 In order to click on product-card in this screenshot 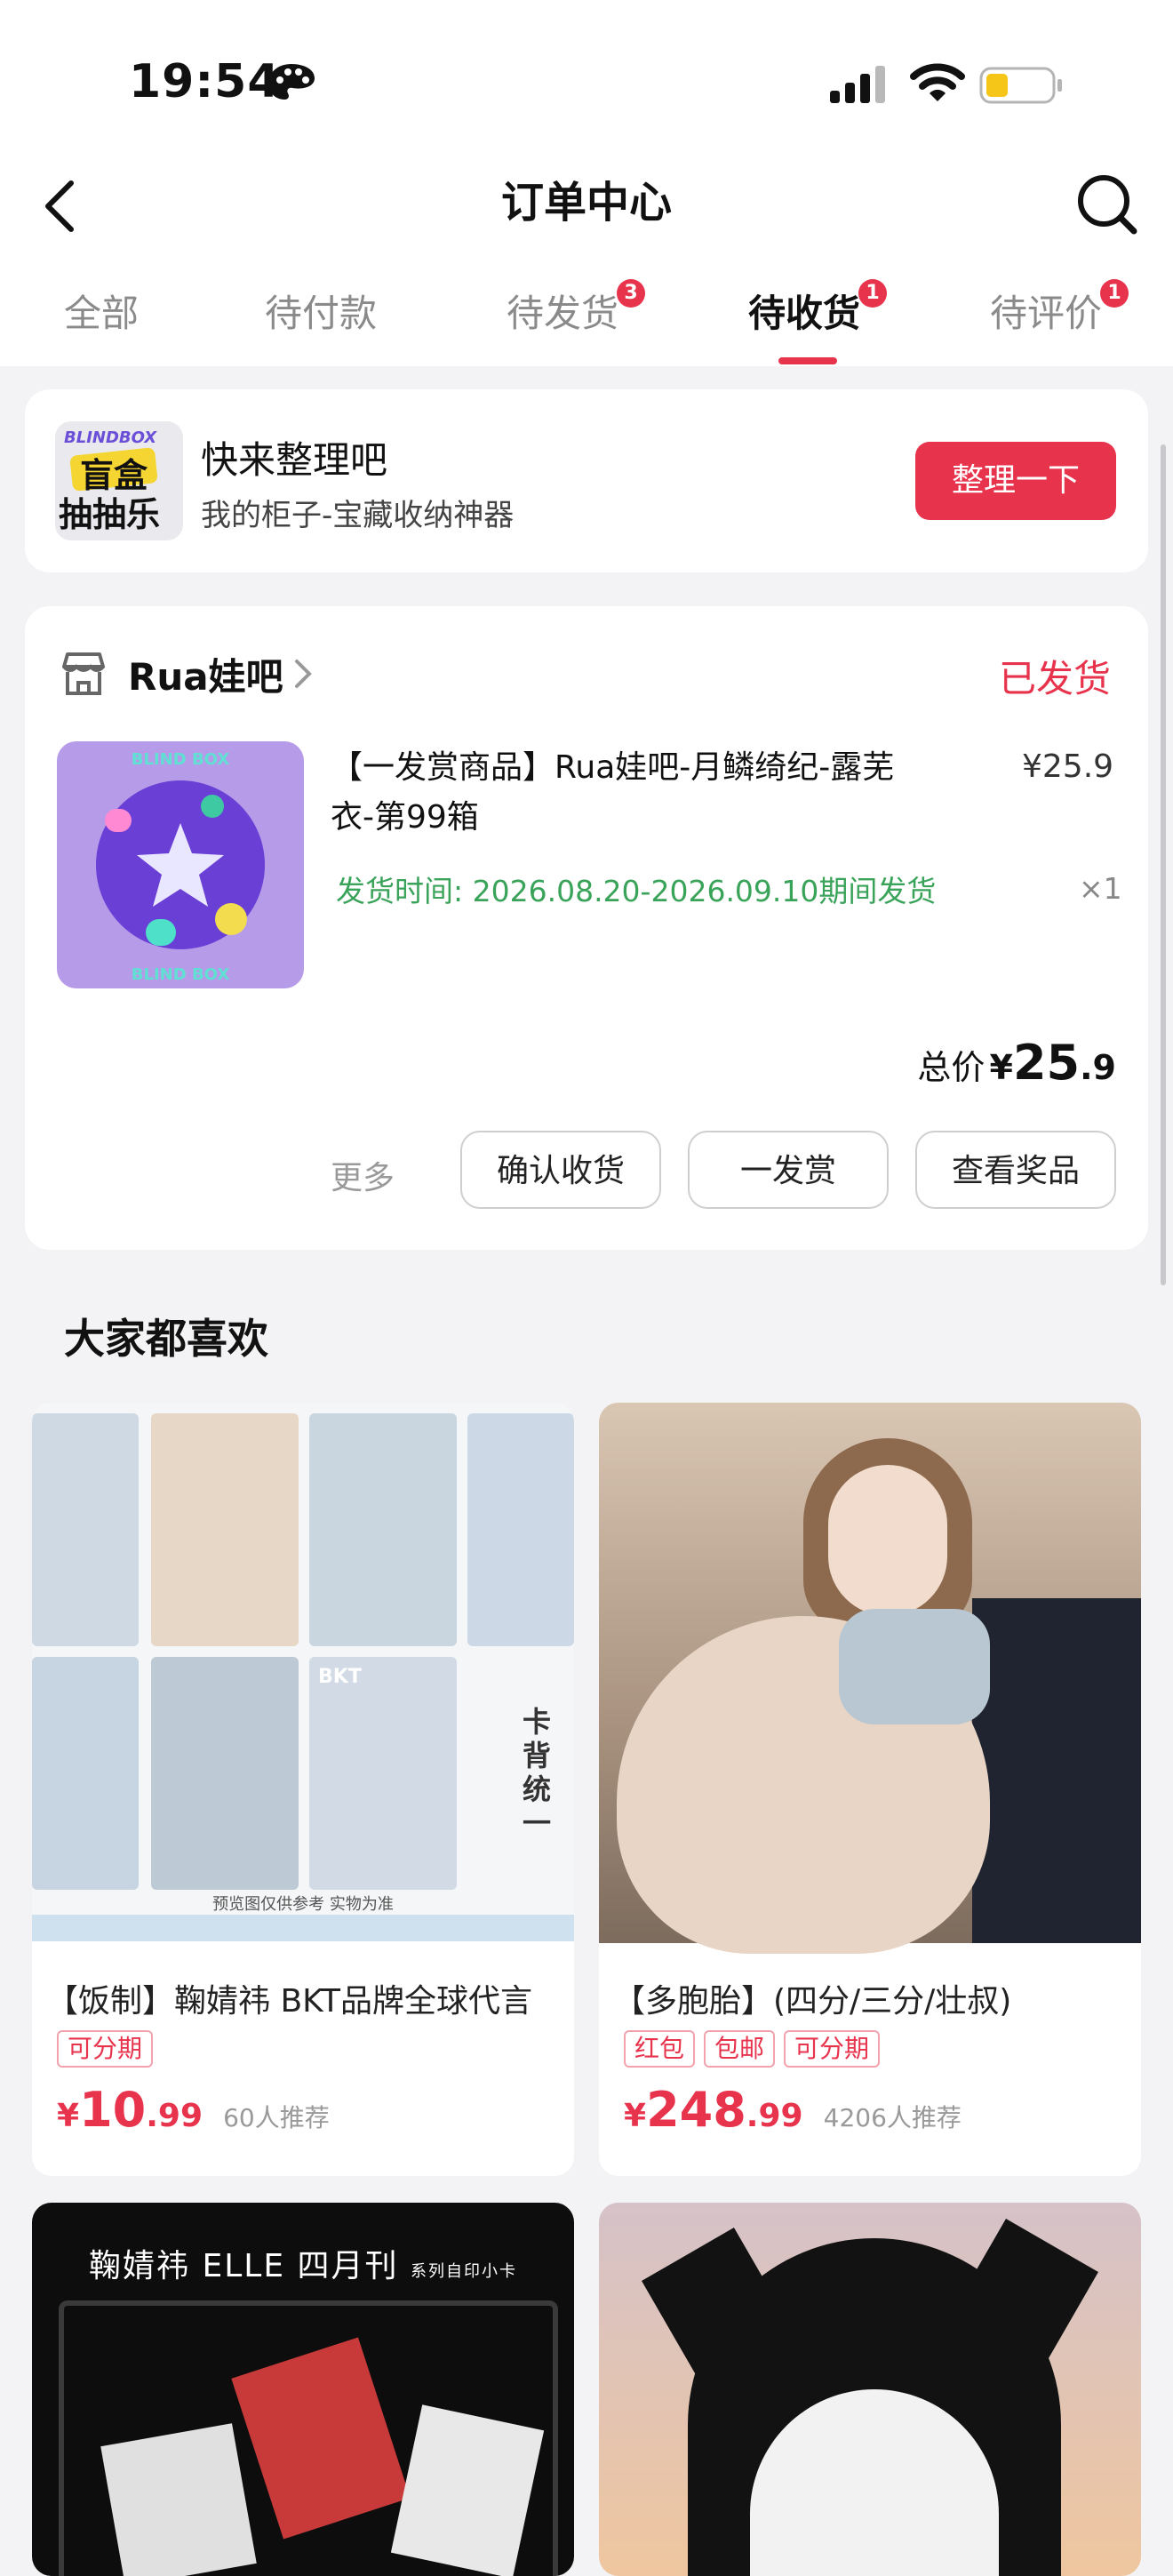, I will do `click(870, 2389)`.